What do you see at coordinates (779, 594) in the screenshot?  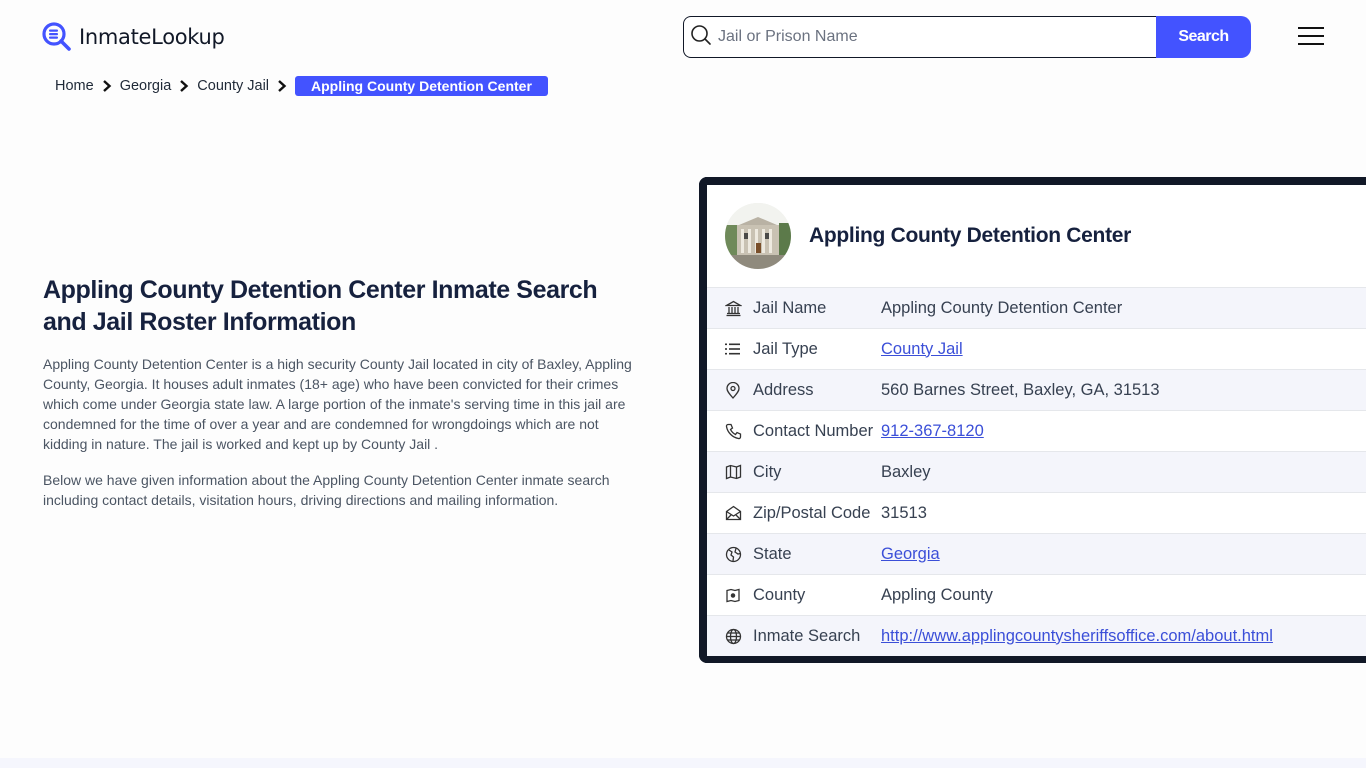 I see `row-label: County` at bounding box center [779, 594].